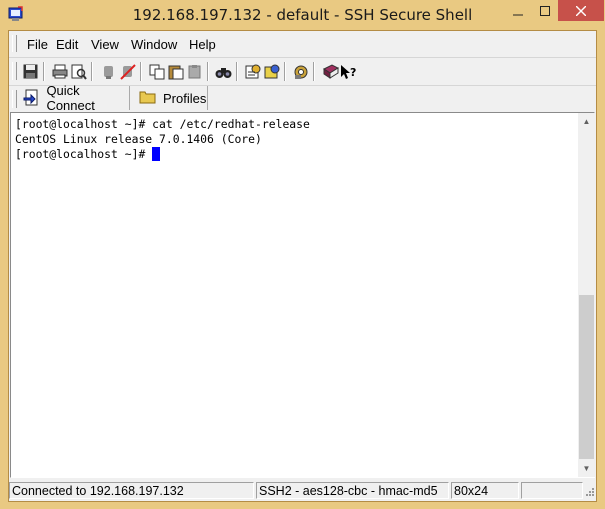  Describe the element at coordinates (302, 44) in the screenshot. I see `menu-bar: File Edit View Window Help` at that location.